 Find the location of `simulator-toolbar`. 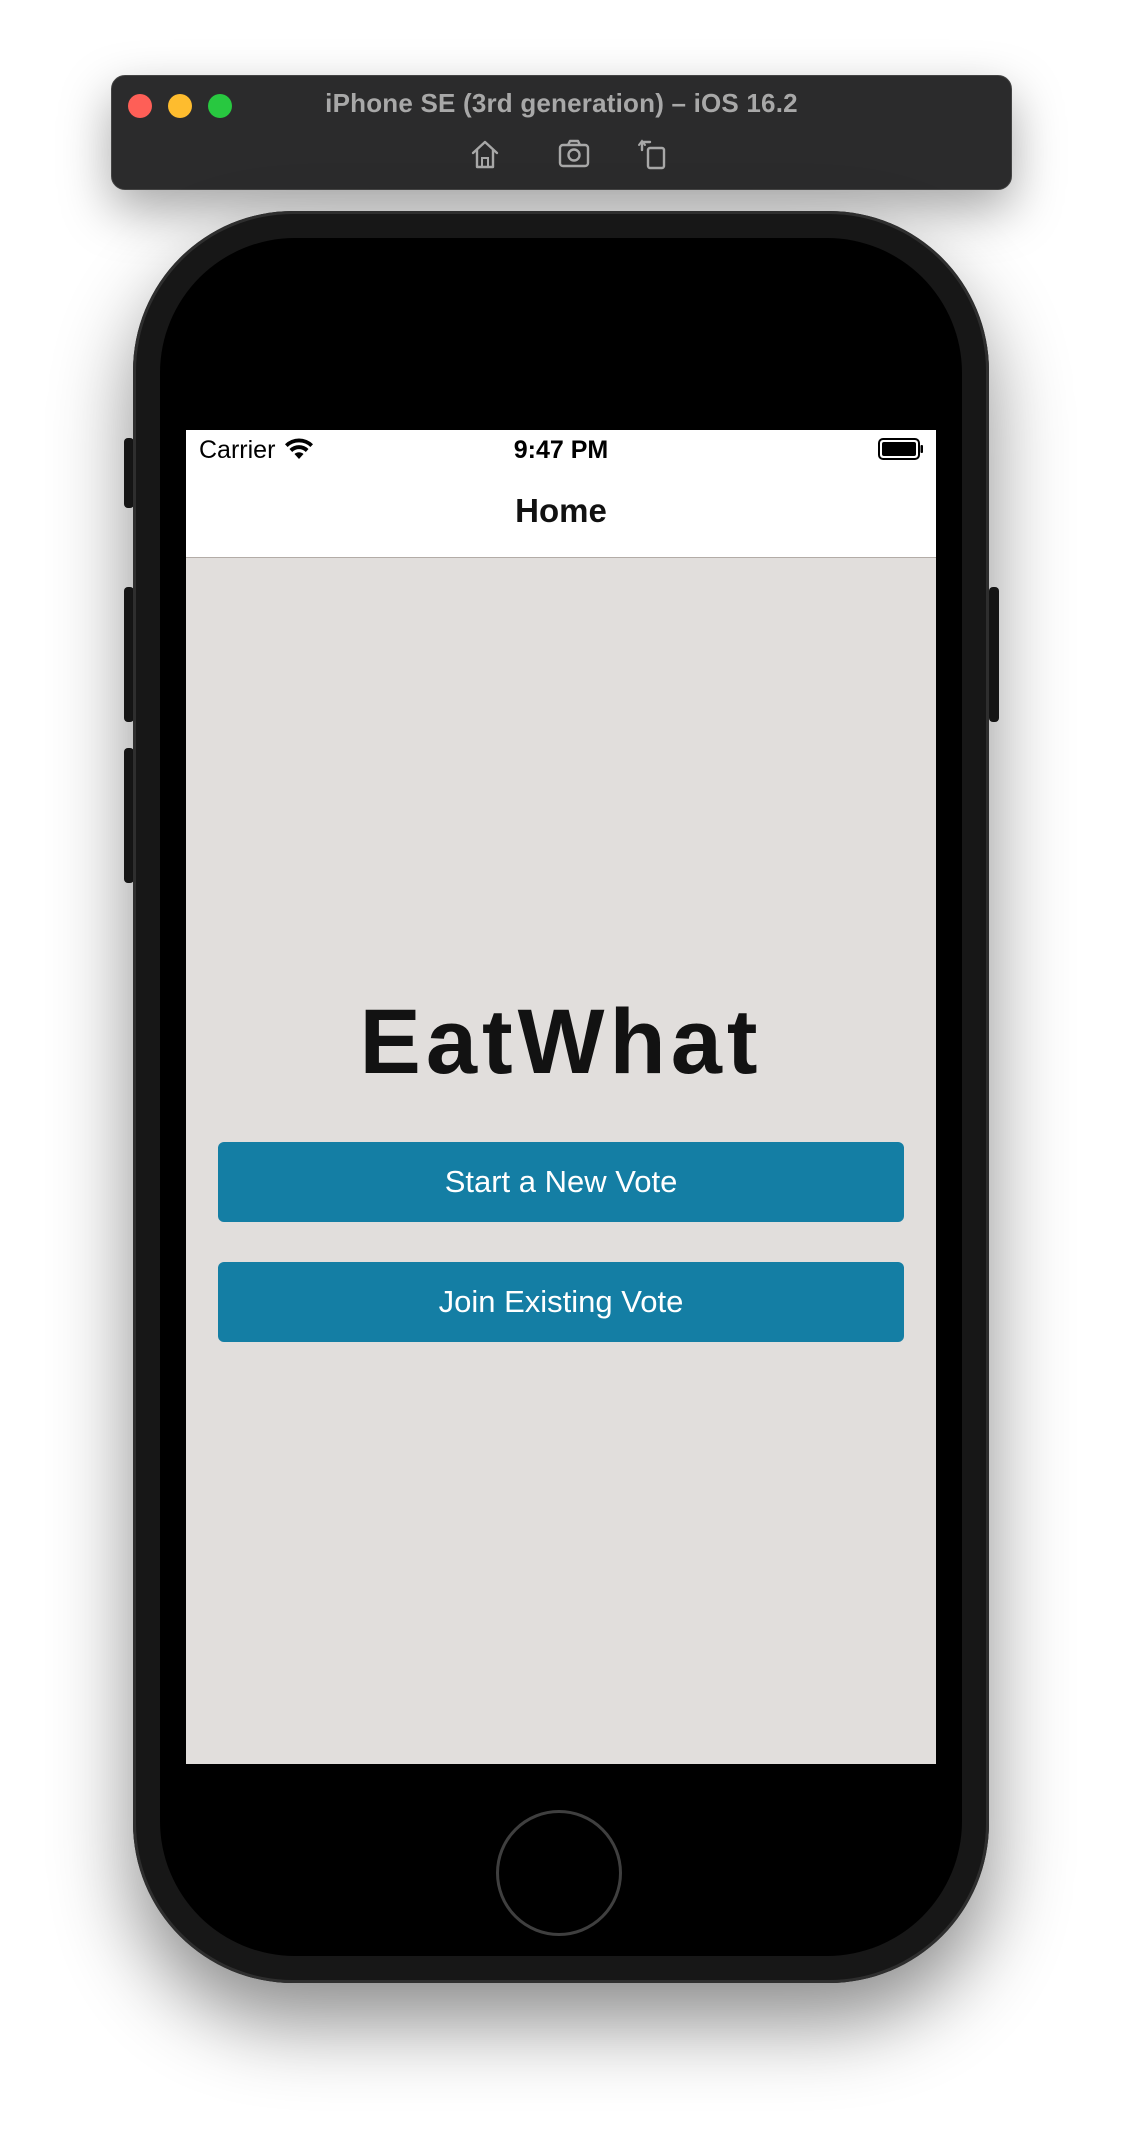

simulator-toolbar is located at coordinates (561, 154).